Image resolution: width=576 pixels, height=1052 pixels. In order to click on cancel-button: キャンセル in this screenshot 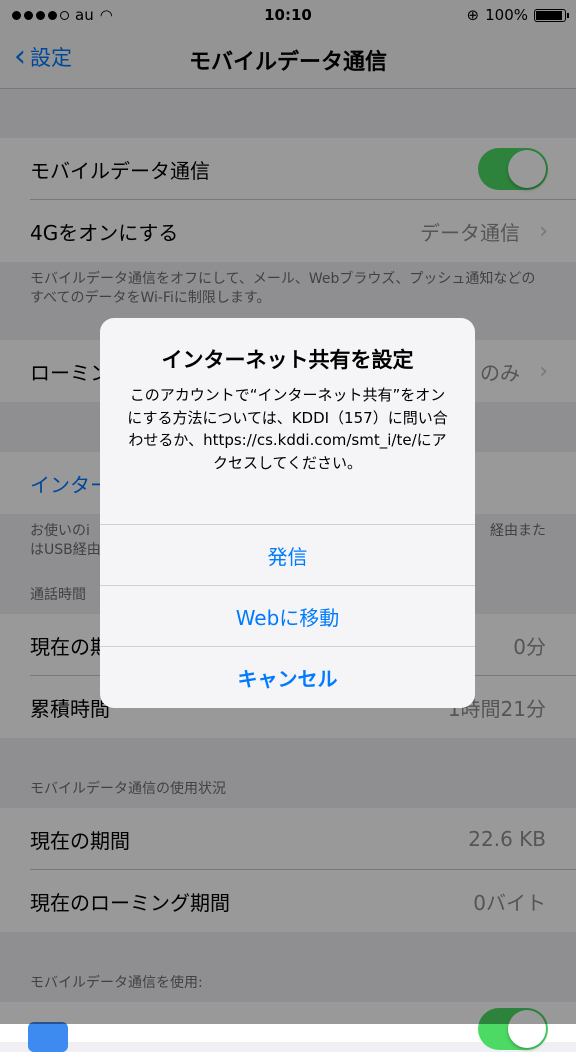, I will do `click(287, 676)`.